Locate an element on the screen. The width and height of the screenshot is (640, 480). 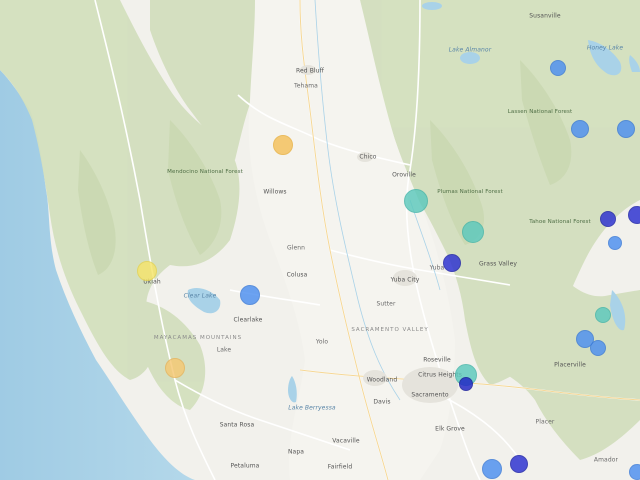
label-petaluma: Petaluma is located at coordinates (245, 466).